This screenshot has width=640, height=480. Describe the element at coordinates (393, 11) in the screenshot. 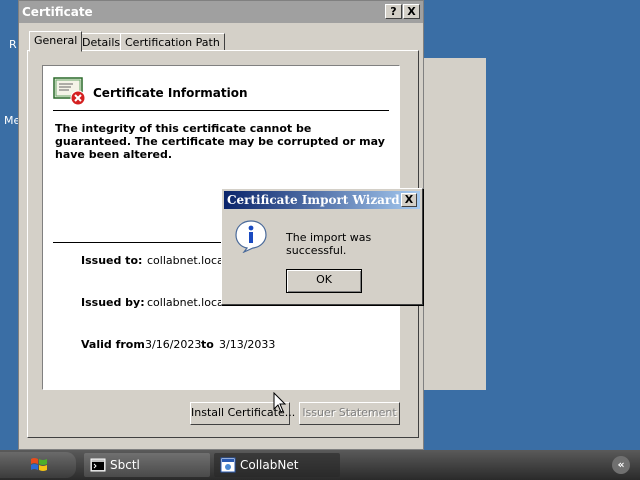

I see `help-button: ?` at that location.